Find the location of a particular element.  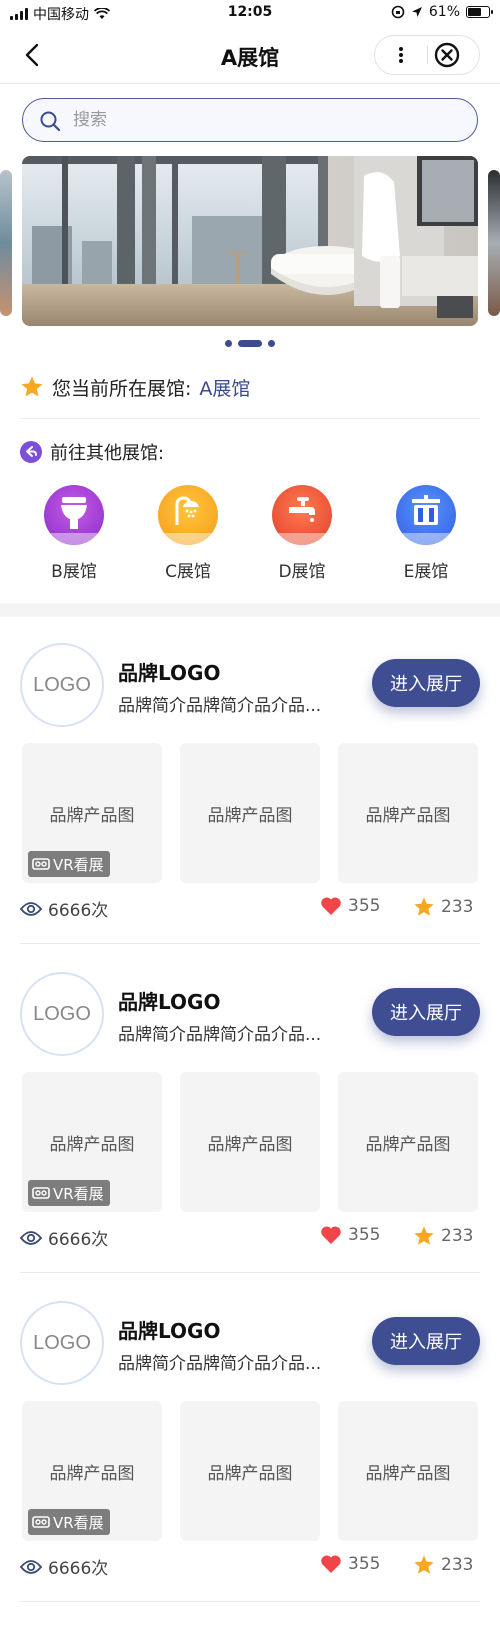

cabinet-icon is located at coordinates (426, 515).